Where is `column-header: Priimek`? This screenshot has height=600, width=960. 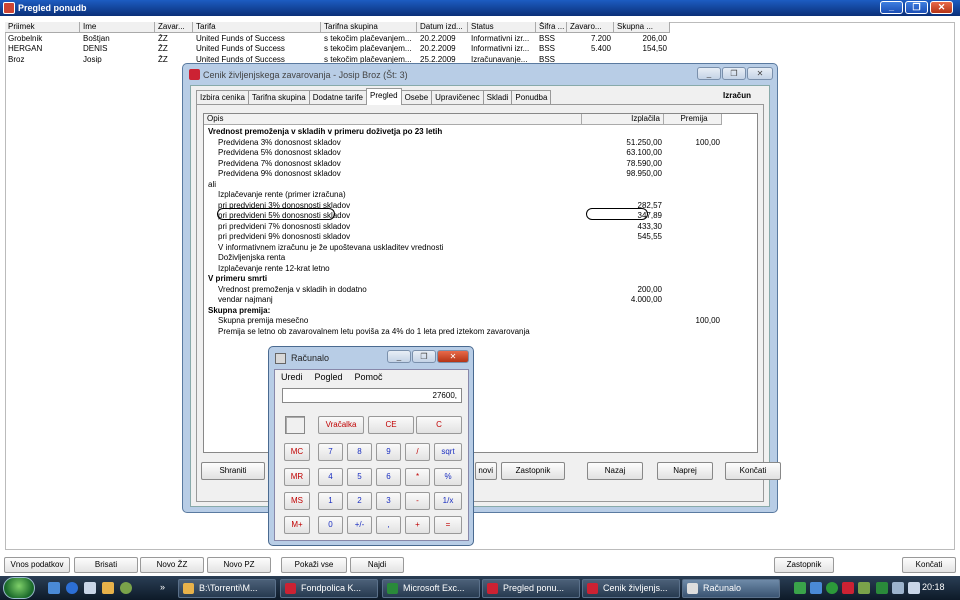 column-header: Priimek is located at coordinates (42, 27).